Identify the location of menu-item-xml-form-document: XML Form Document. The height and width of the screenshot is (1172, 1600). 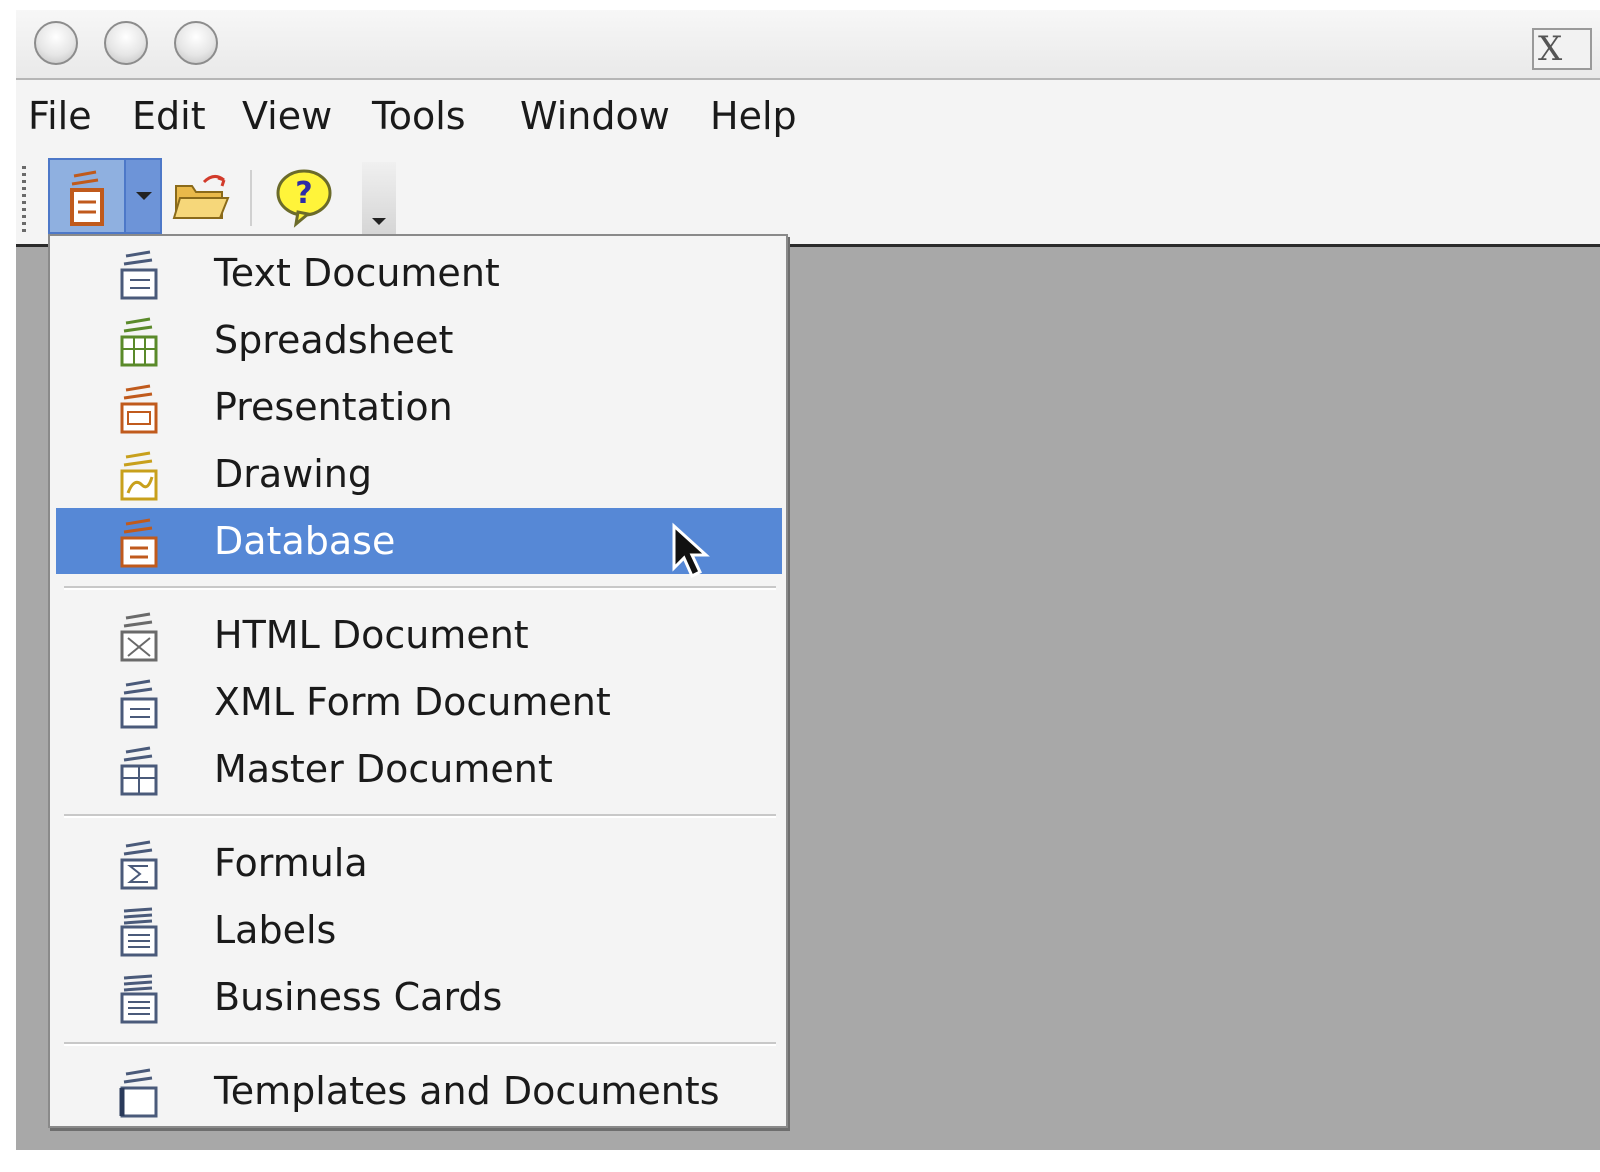
(419, 702).